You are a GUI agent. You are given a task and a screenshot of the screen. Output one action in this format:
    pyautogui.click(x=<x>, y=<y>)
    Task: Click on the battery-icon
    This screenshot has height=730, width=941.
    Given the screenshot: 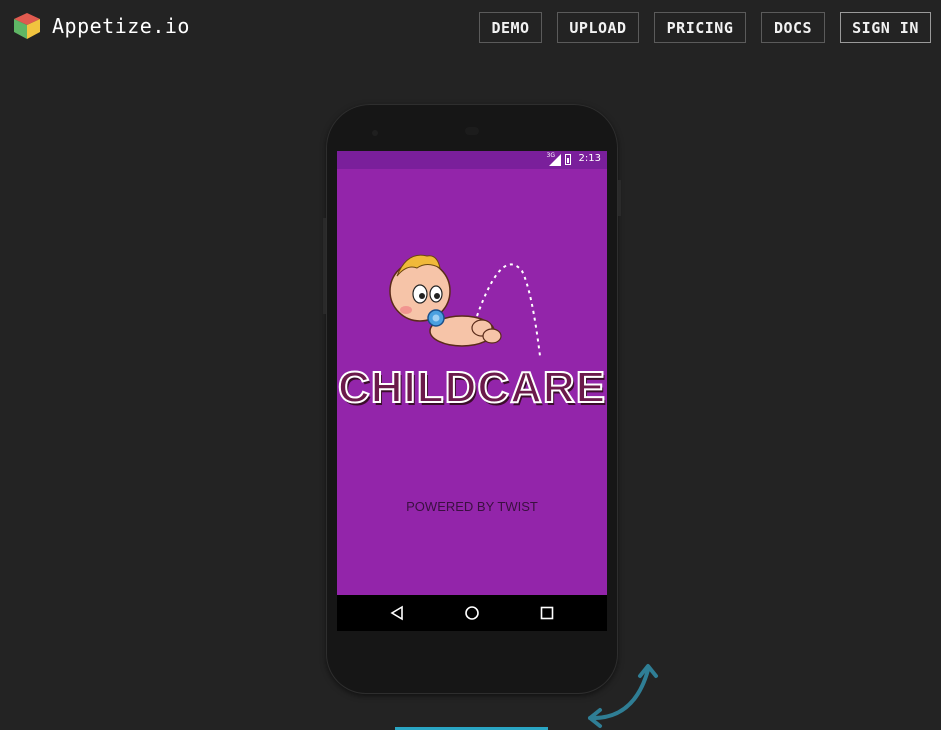 What is the action you would take?
    pyautogui.click(x=568, y=159)
    